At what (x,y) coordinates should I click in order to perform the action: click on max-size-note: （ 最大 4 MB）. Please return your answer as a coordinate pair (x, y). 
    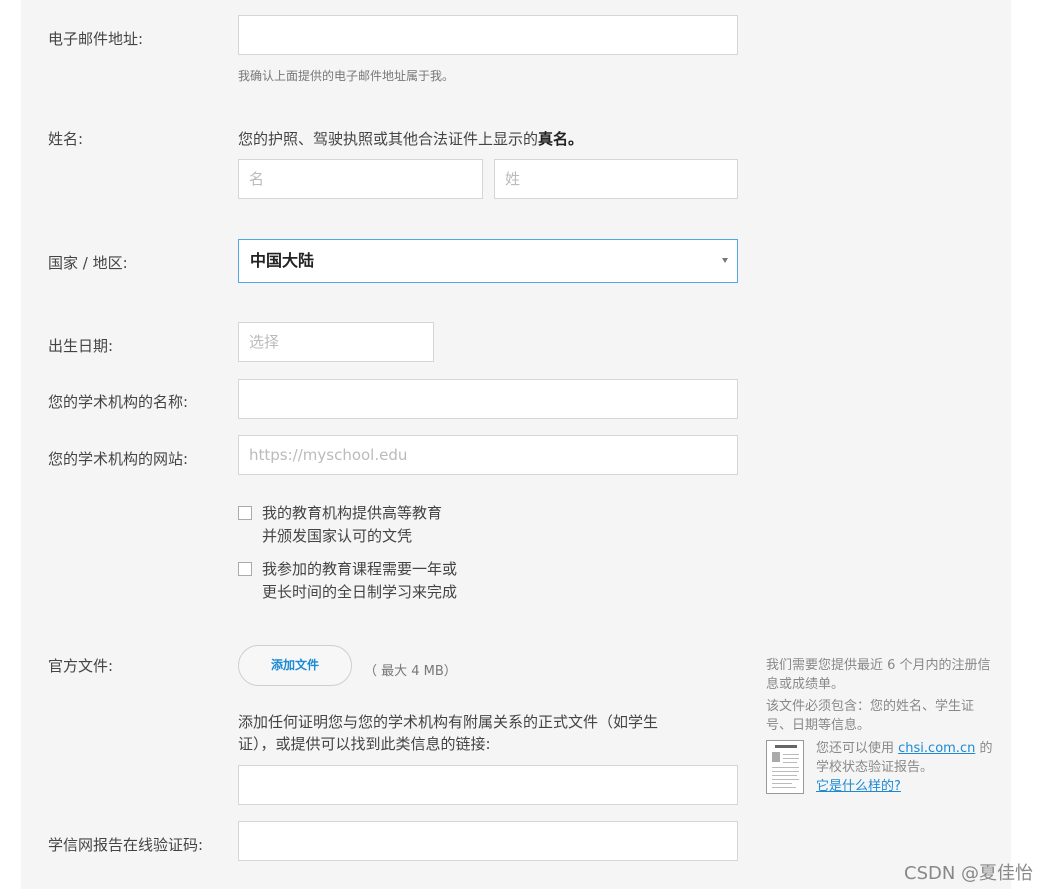
    Looking at the image, I should click on (410, 671).